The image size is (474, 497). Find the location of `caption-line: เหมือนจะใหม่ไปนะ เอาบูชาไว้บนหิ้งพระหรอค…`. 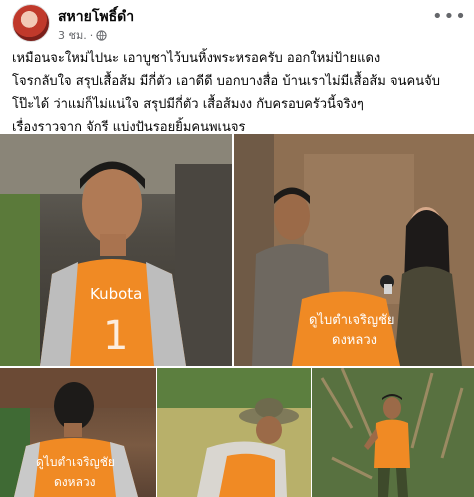

caption-line: เหมือนจะใหม่ไปนะ เอาบูชาไว้บนหิ้งพระหรอค… is located at coordinates (196, 58).